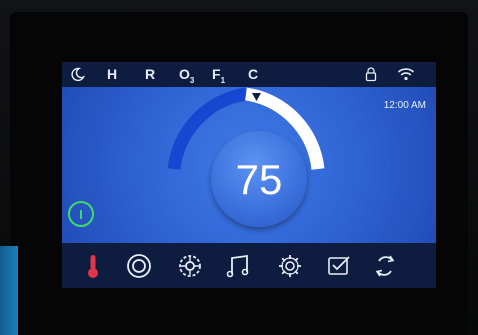  What do you see at coordinates (9, 290) in the screenshot?
I see `device-stand` at bounding box center [9, 290].